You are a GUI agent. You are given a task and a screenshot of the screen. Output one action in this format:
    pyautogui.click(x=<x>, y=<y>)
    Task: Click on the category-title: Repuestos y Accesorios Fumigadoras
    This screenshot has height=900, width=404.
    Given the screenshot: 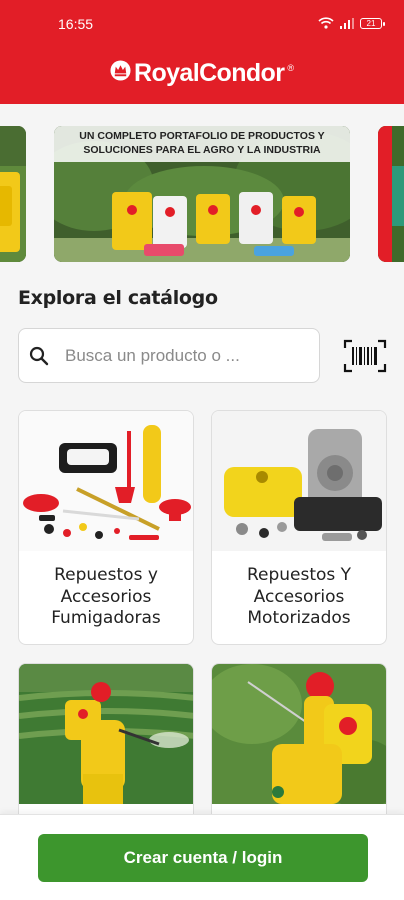 What is the action you would take?
    pyautogui.click(x=106, y=596)
    